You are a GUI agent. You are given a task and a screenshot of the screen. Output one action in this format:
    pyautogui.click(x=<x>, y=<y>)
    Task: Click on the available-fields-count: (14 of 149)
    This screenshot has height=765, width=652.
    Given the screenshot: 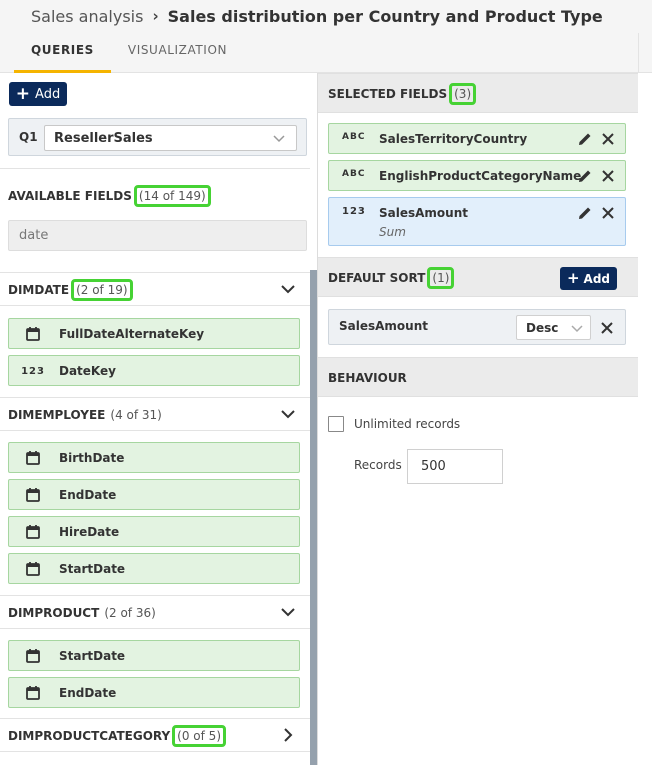 What is the action you would take?
    pyautogui.click(x=172, y=196)
    